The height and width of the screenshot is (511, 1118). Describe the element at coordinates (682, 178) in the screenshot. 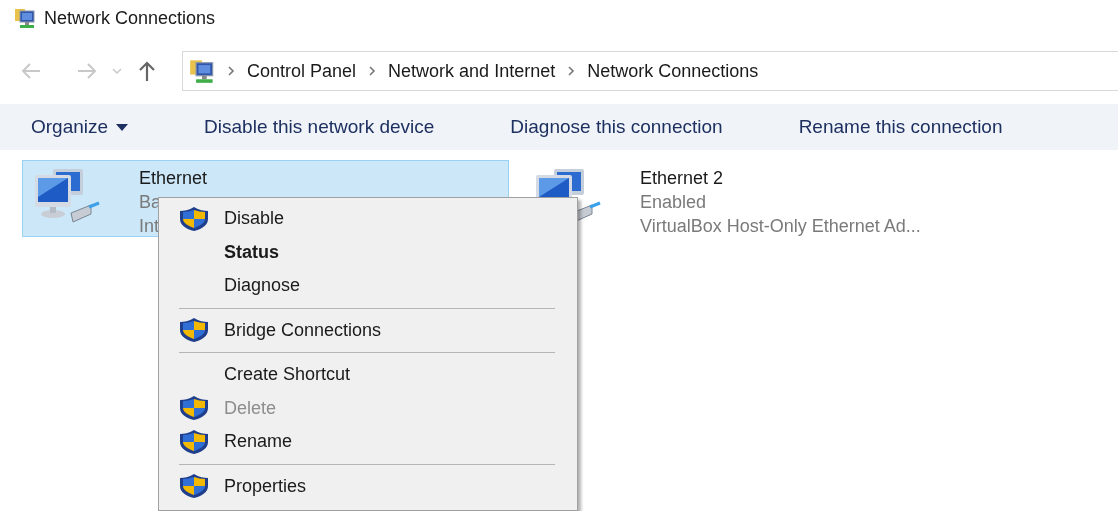

I see `connection-name: Ethernet 2` at that location.